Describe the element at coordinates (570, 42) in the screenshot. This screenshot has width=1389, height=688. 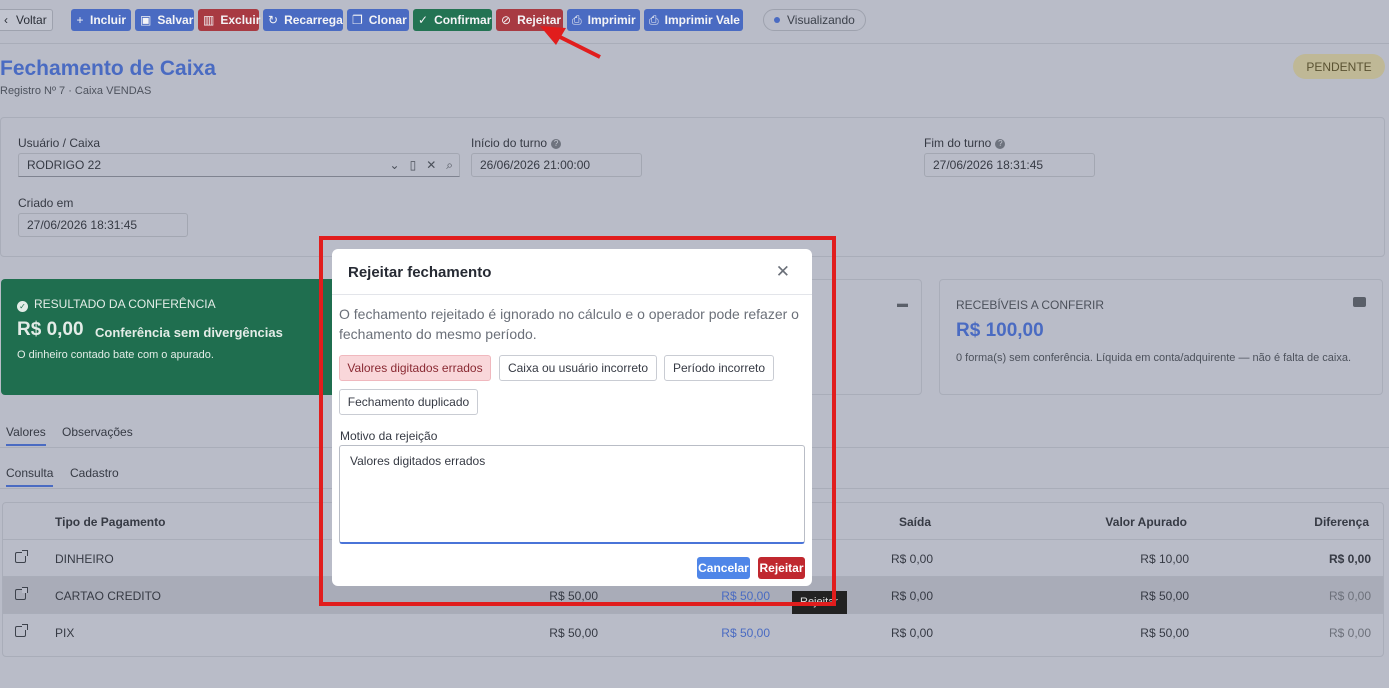
I see `arrow-icon` at that location.